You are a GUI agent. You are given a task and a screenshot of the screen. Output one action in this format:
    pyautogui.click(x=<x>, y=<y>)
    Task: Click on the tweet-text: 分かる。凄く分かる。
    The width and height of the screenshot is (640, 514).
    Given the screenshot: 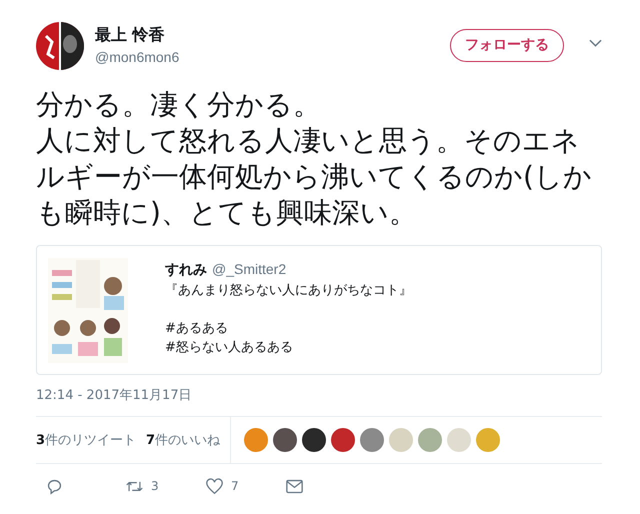 What is the action you would take?
    pyautogui.click(x=179, y=105)
    